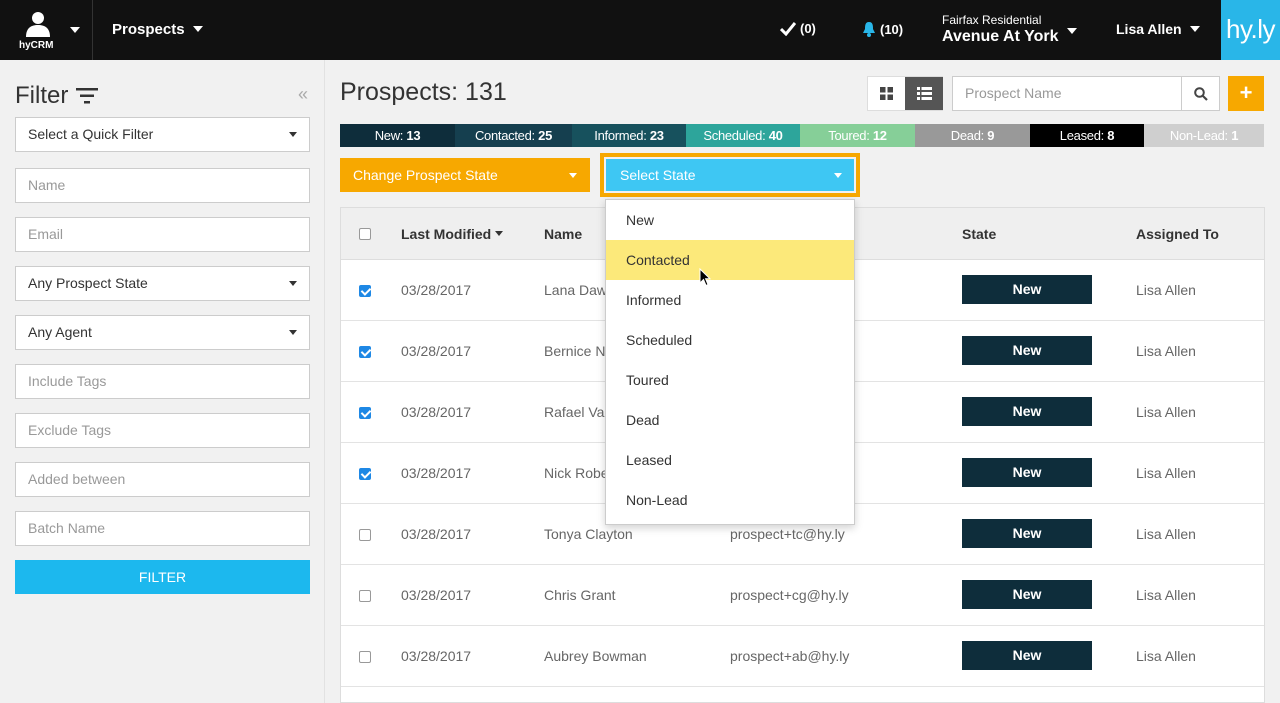  What do you see at coordinates (979, 234) in the screenshot?
I see `header-state: State` at bounding box center [979, 234].